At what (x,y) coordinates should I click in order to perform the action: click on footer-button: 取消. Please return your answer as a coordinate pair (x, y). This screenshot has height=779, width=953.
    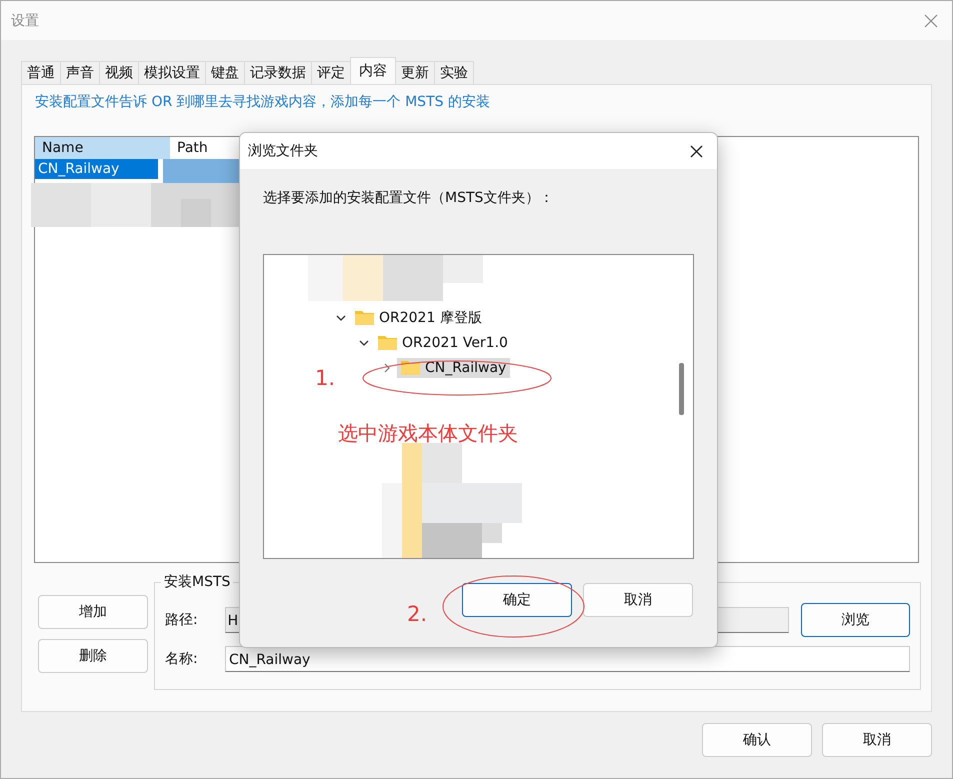
    Looking at the image, I should click on (877, 740).